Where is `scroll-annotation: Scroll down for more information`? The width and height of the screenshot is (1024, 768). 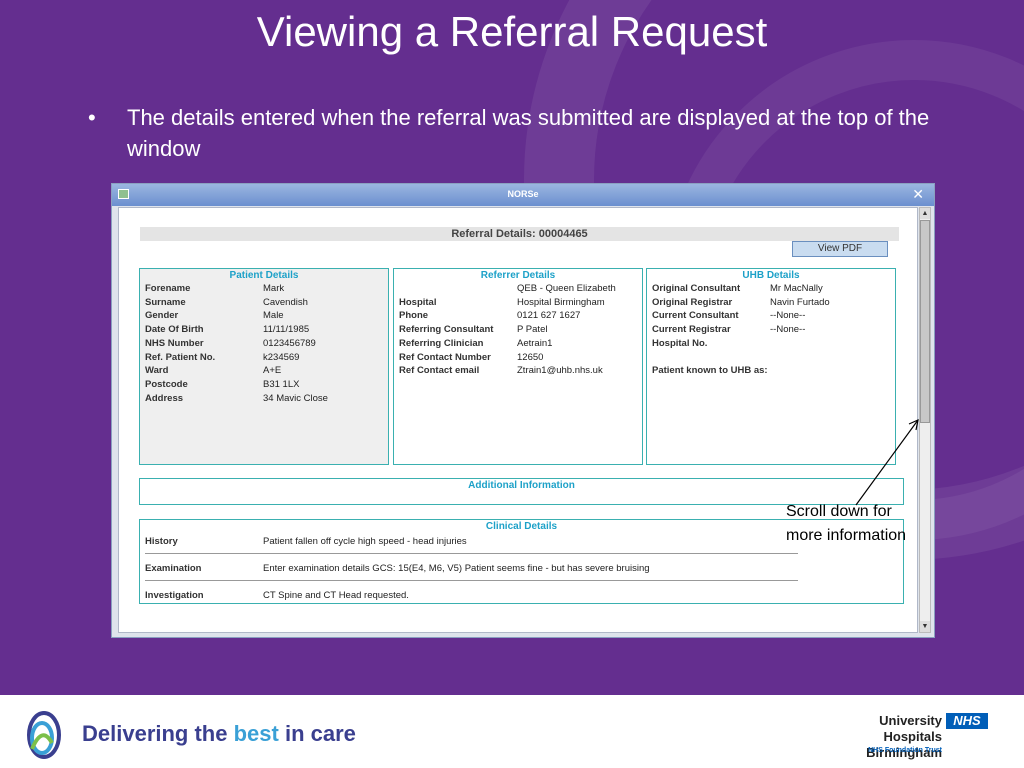
scroll-annotation: Scroll down for more information is located at coordinates (846, 524).